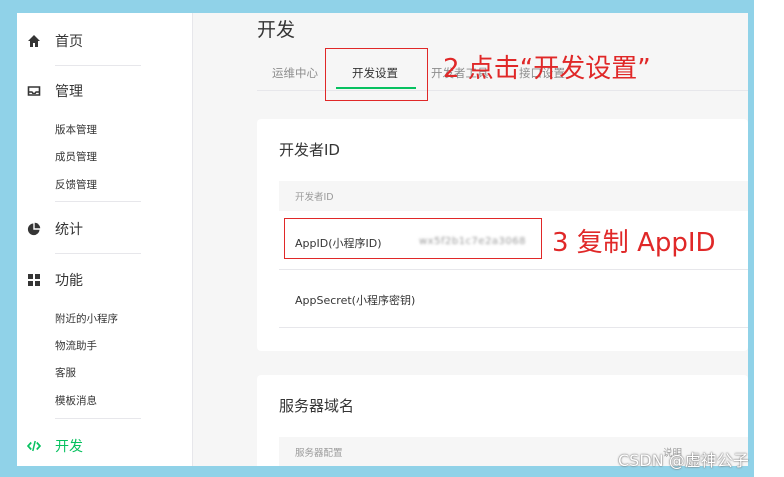 This screenshot has height=477, width=784. I want to click on appsecret-label: AppSecret(小程序密钥), so click(355, 300).